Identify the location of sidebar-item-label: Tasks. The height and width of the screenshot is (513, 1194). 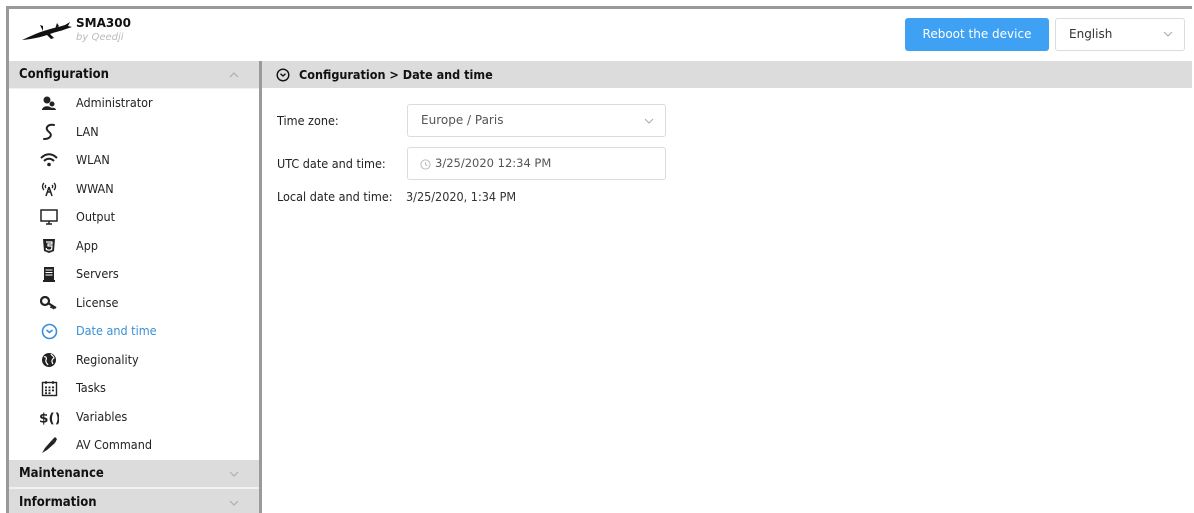
(91, 387).